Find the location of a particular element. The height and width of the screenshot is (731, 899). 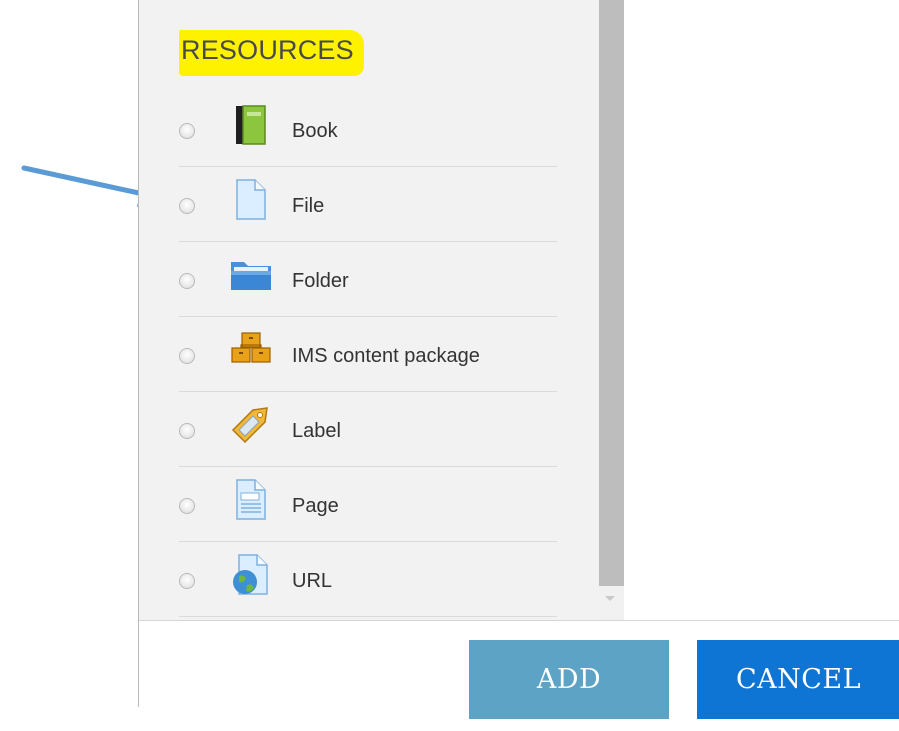

option-label: Label is located at coordinates (316, 431).